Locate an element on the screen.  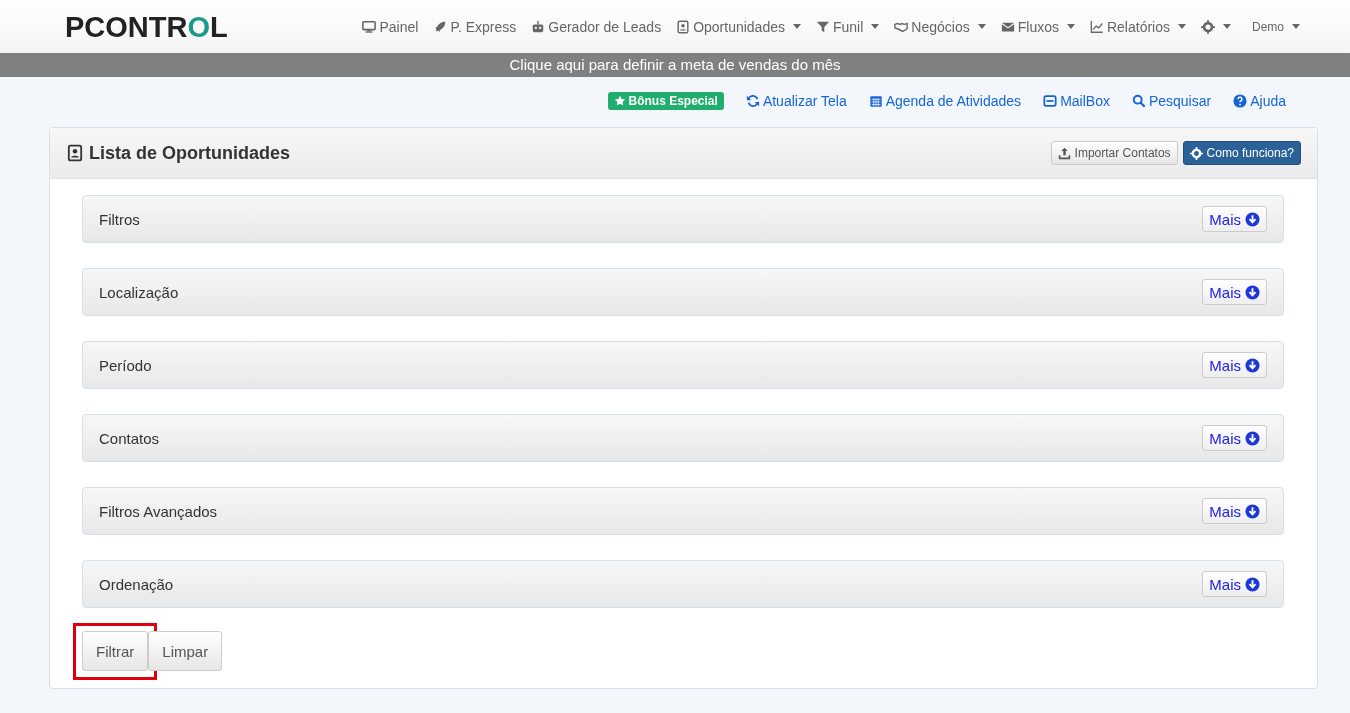
section-title: Contatos is located at coordinates (129, 438).